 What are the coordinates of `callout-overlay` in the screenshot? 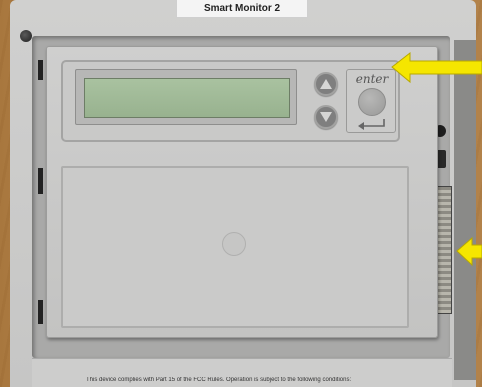 It's located at (436, 159).